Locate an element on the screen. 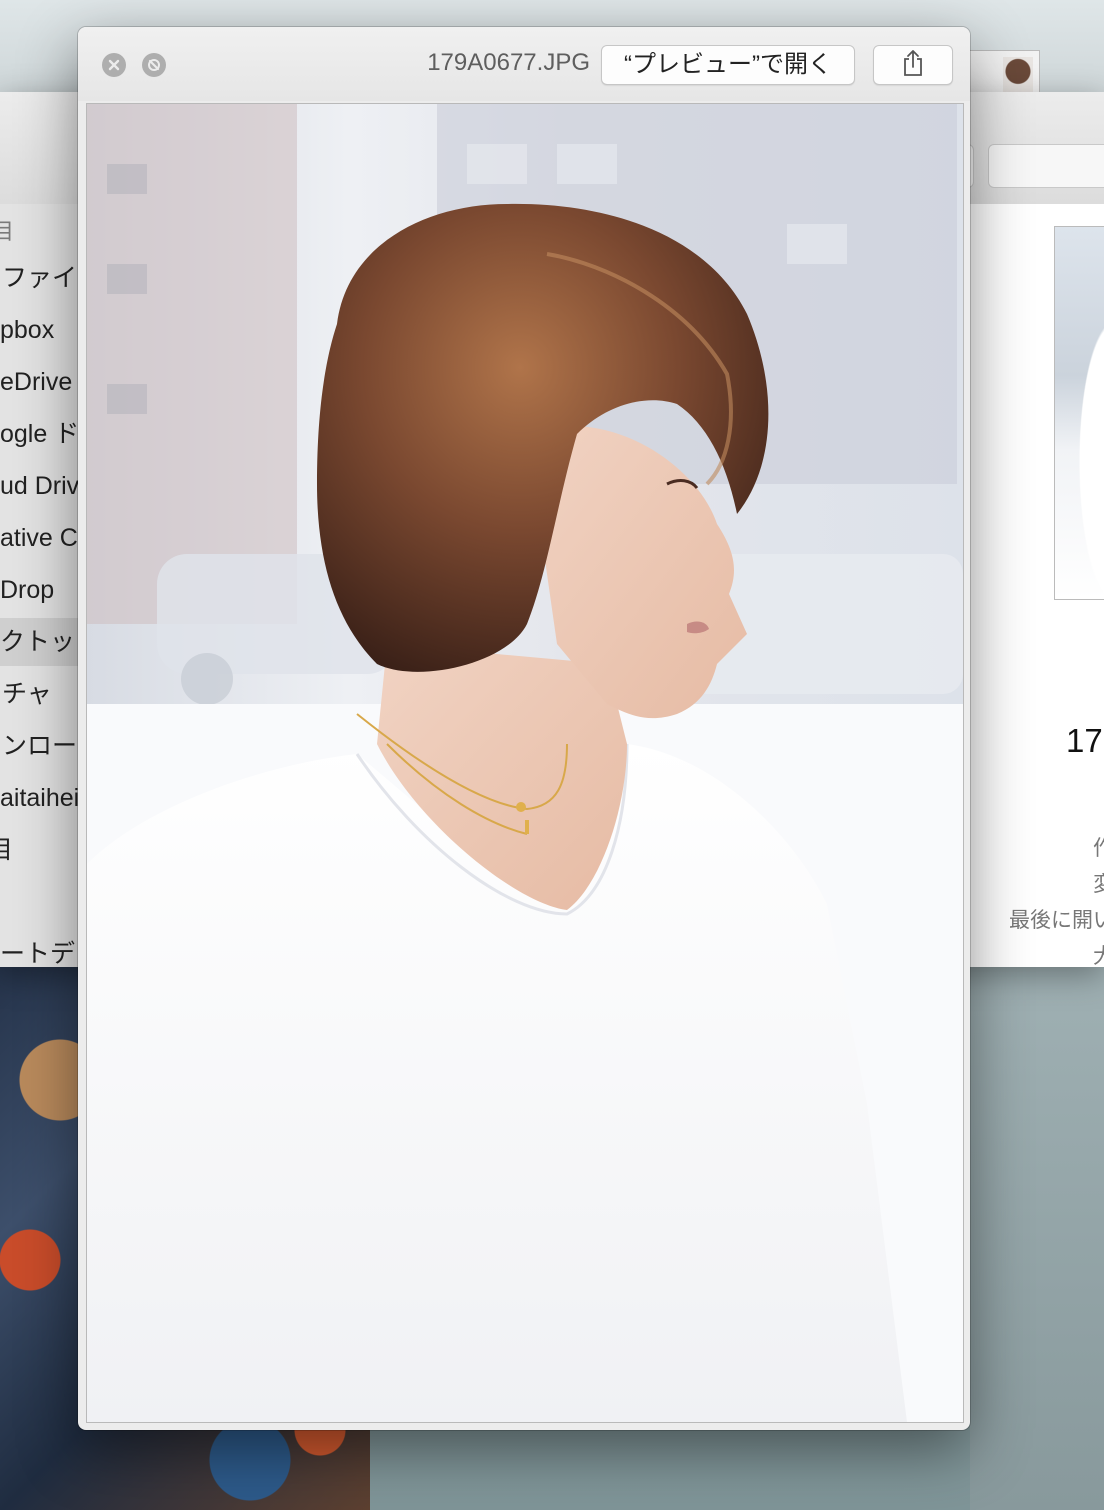  finder-preview-pane: 179 作 変 最後に開い 大 is located at coordinates (1037, 586).